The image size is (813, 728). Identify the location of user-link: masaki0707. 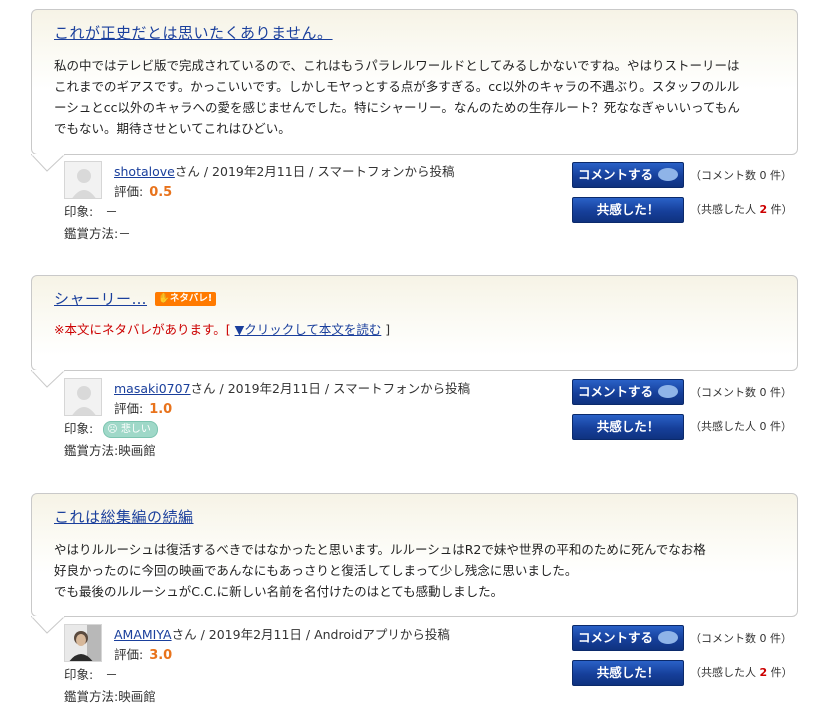
(152, 388).